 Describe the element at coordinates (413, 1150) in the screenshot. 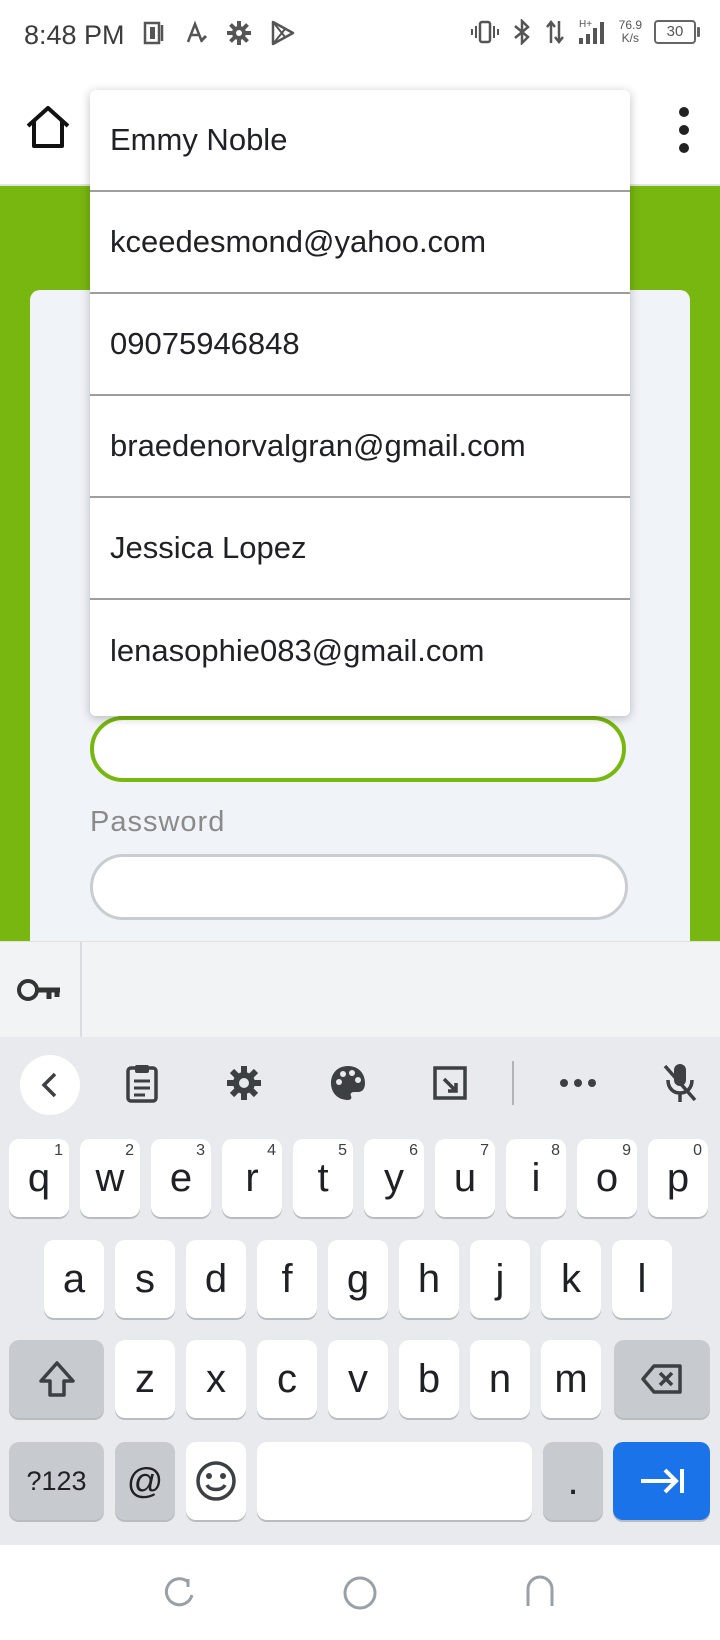

I see `key-number-hint: 6` at that location.